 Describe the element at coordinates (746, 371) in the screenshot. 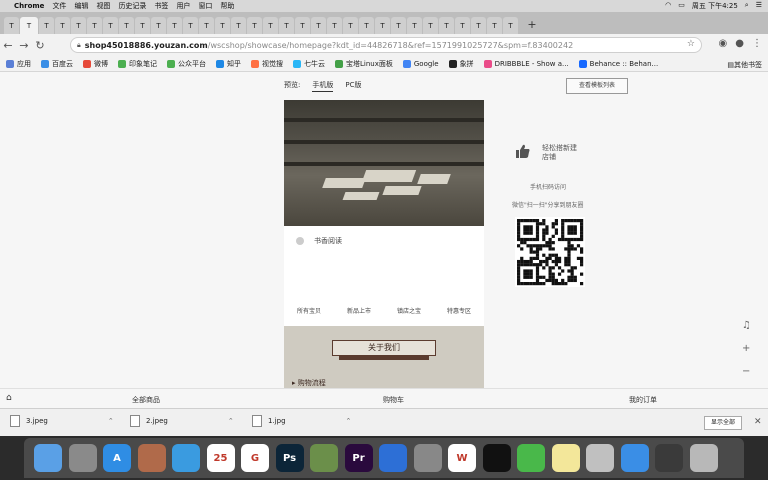

I see `minus-icon: −` at that location.